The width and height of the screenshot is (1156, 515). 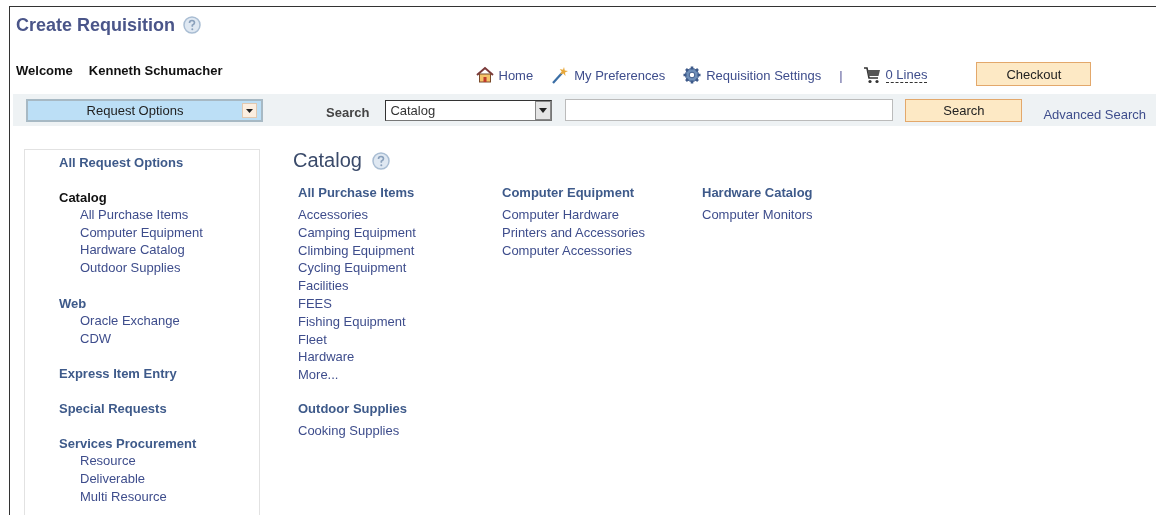 I want to click on house-icon, so click(x=484, y=75).